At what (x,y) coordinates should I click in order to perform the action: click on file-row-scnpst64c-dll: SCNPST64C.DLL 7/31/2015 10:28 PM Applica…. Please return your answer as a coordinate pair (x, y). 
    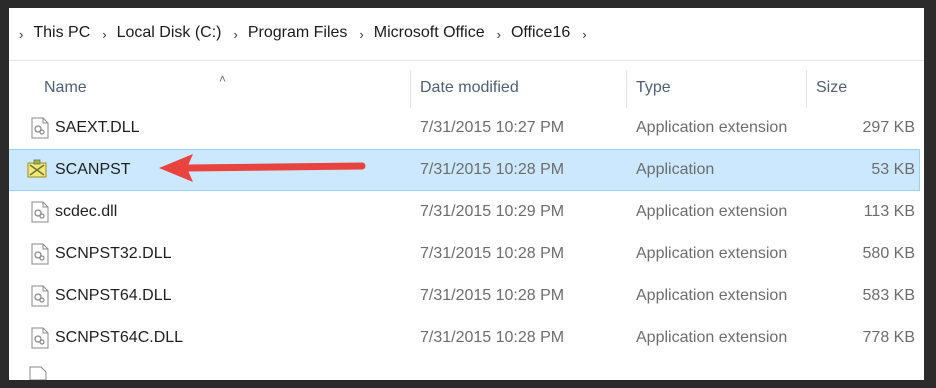
    Looking at the image, I should click on (464, 338).